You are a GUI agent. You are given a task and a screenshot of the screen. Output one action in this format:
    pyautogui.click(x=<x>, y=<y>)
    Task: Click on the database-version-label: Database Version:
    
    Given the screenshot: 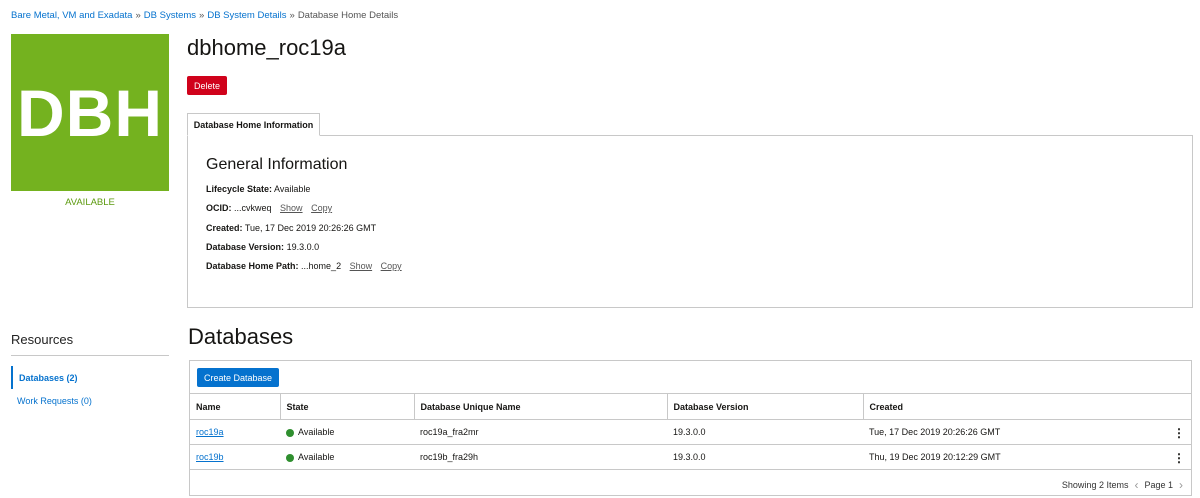 What is the action you would take?
    pyautogui.click(x=245, y=247)
    